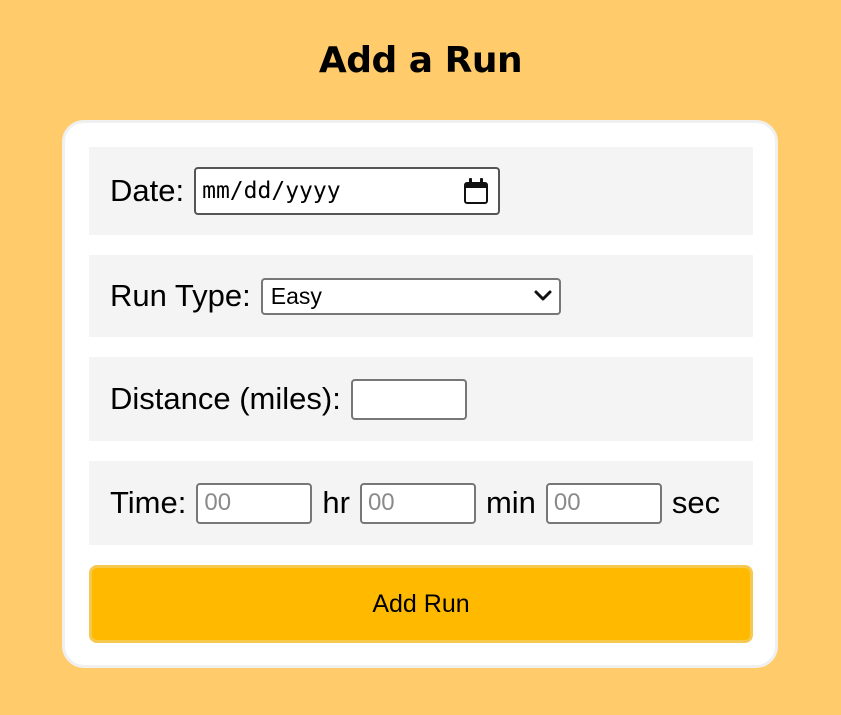  I want to click on seconds-input, so click(603, 503).